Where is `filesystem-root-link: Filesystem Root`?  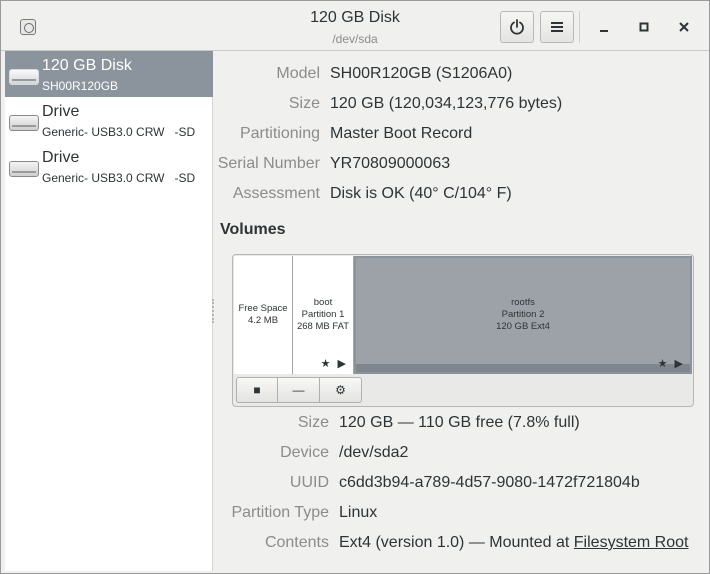
filesystem-root-link: Filesystem Root is located at coordinates (631, 542).